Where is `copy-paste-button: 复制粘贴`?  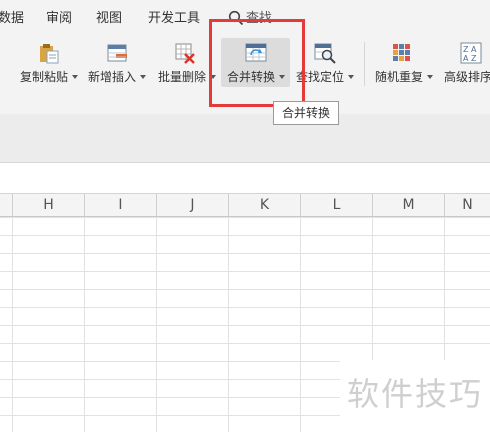 copy-paste-button: 复制粘贴 is located at coordinates (49, 74).